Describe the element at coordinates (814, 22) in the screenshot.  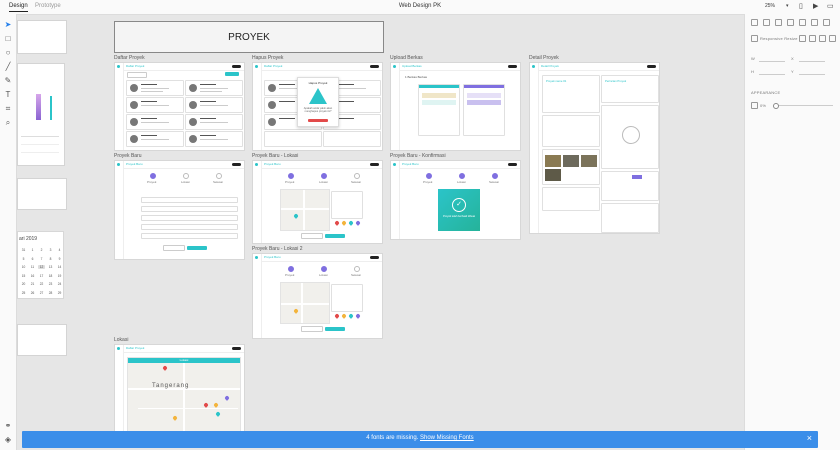
I see `align-bottom-icon` at that location.